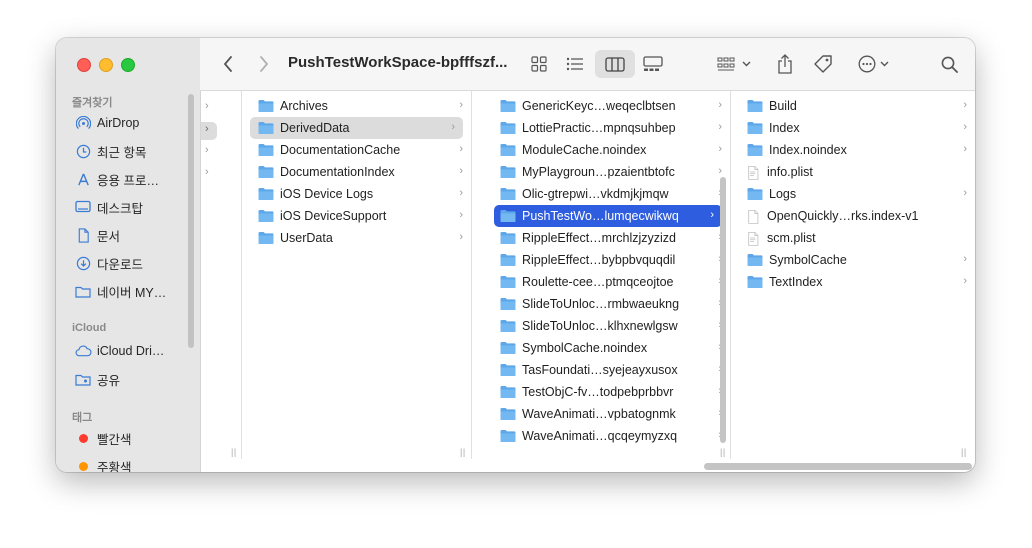 This screenshot has width=1032, height=548. What do you see at coordinates (790, 172) in the screenshot?
I see `list-item-label: info.plist` at bounding box center [790, 172].